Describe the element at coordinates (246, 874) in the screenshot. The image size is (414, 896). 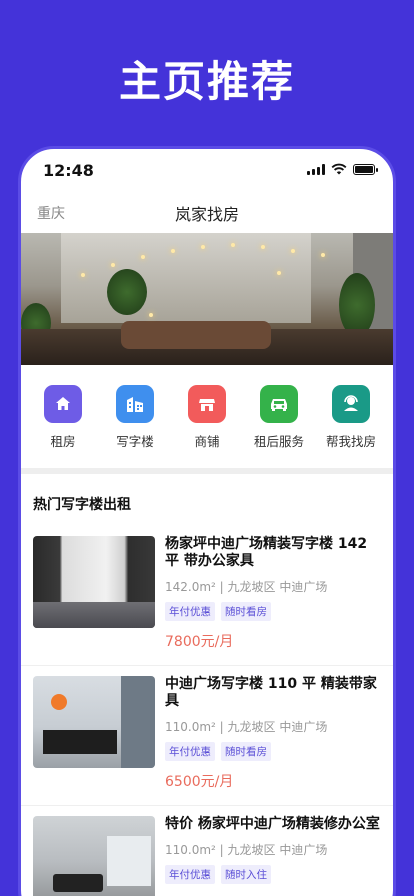
I see `listing-tag: 随时入住` at that location.